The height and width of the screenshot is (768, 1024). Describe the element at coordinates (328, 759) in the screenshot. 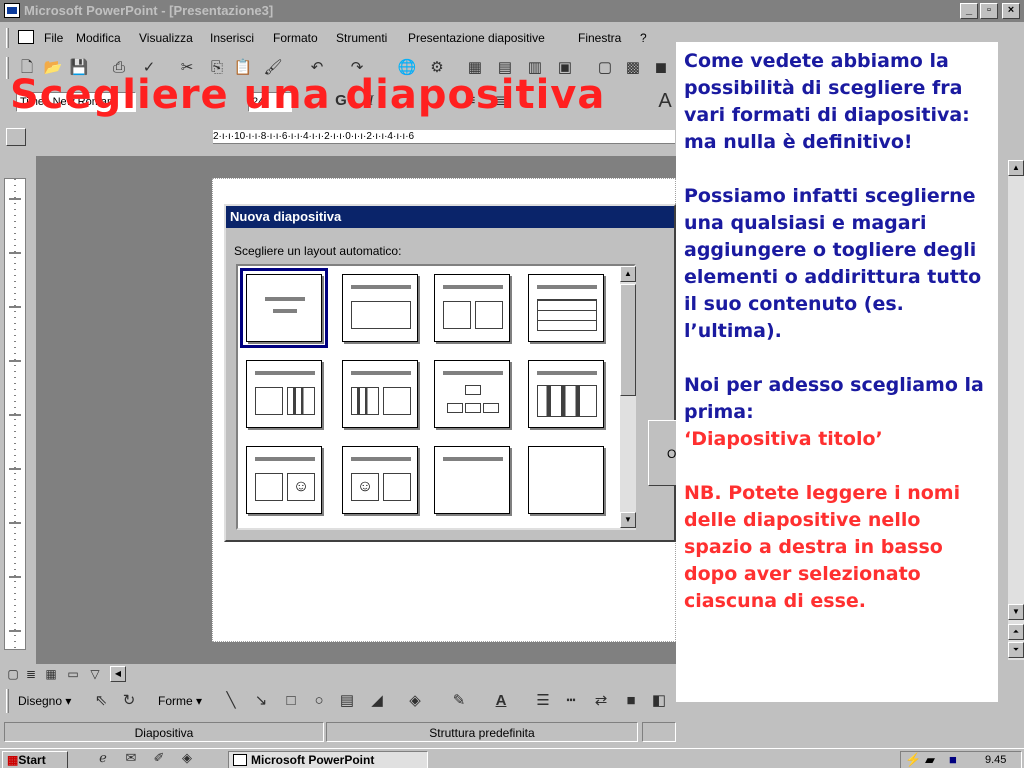

I see `taskbar-powerpoint-button: Microsoft PowerPoint` at that location.